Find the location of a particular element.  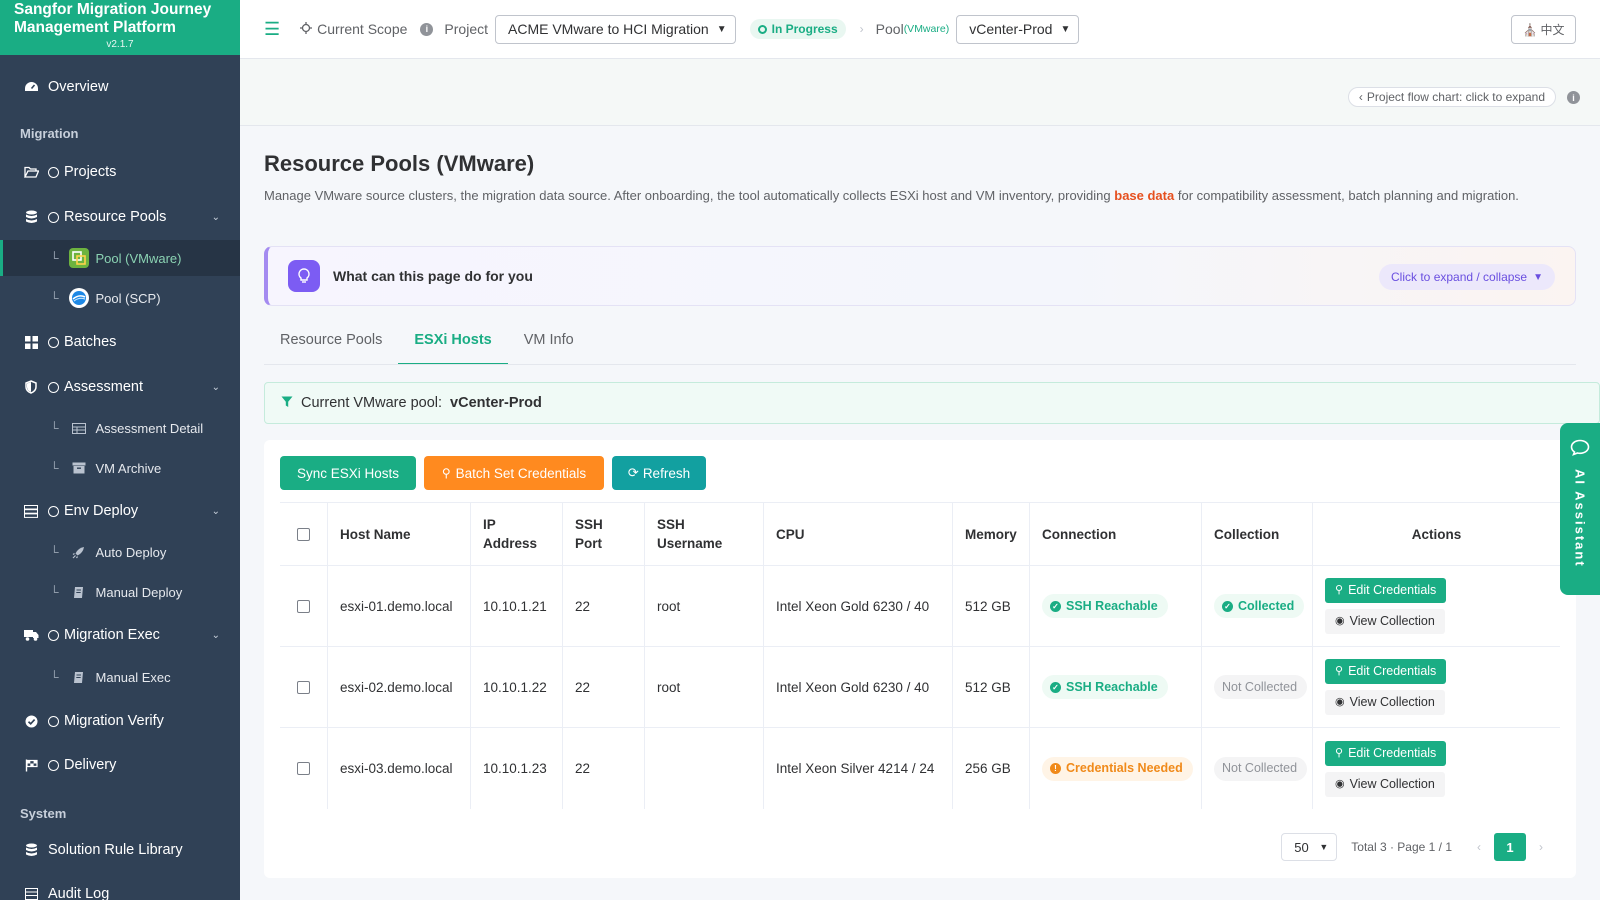

tab-esxi-hosts: ESXi Hosts is located at coordinates (453, 343).